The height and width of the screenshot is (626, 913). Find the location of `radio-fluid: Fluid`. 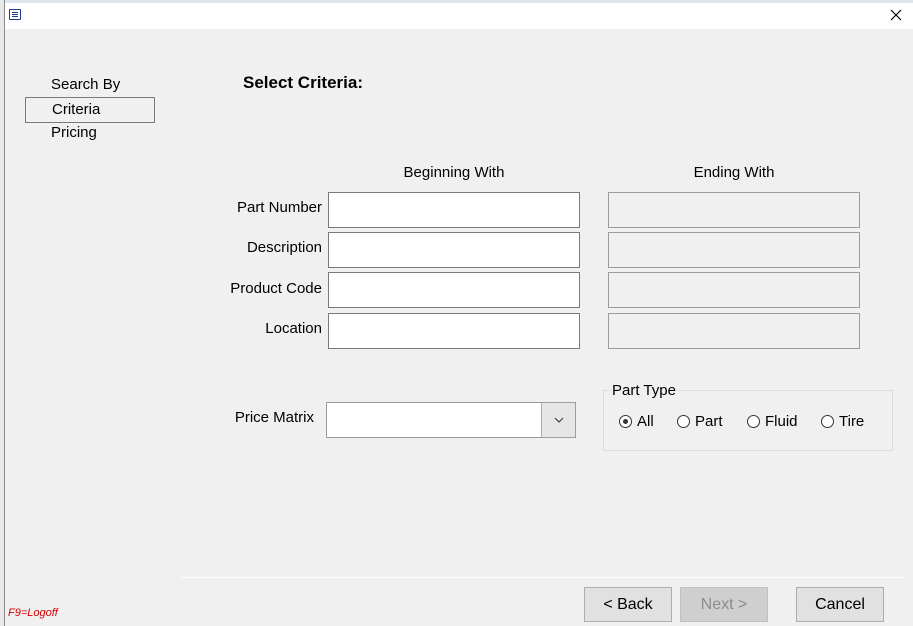

radio-fluid: Fluid is located at coordinates (772, 421).